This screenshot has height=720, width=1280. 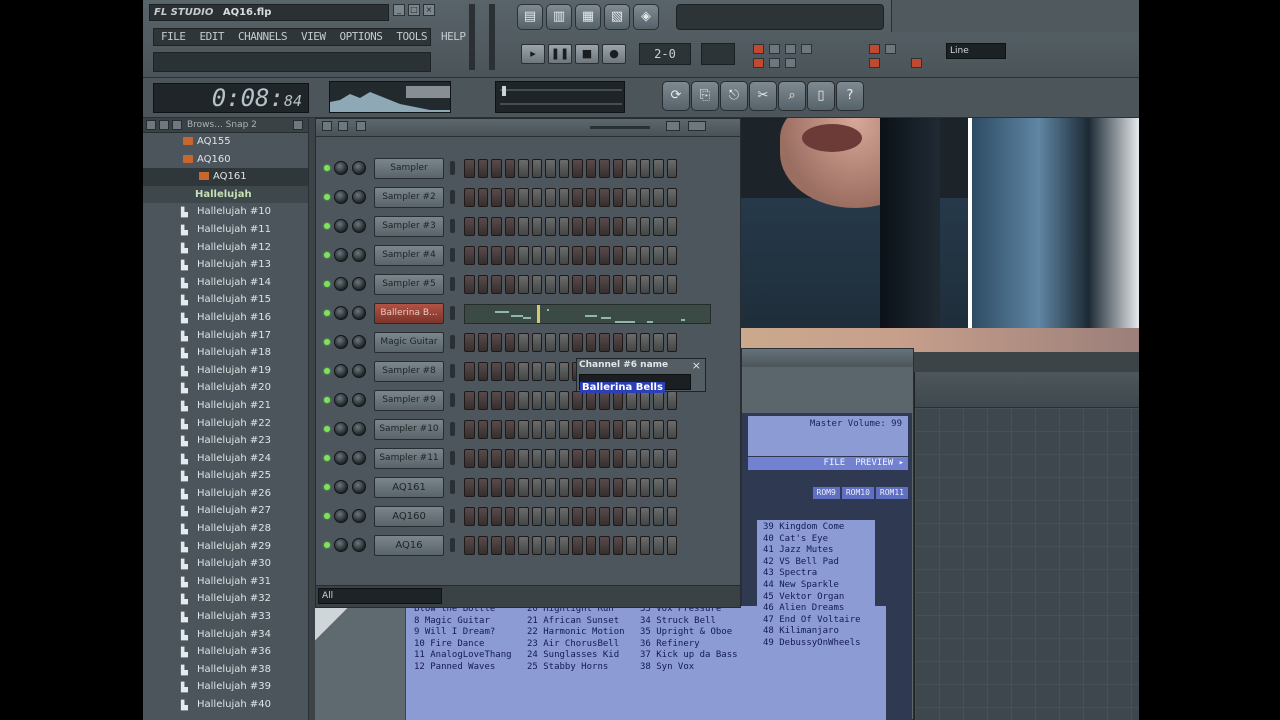 What do you see at coordinates (225, 424) in the screenshot?
I see `browser-preset-item: ▙ Hallelujah #22` at bounding box center [225, 424].